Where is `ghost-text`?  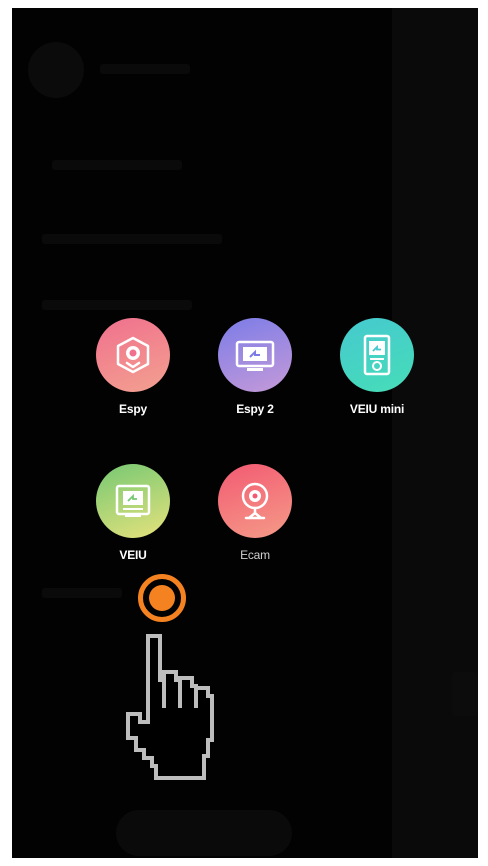
ghost-text is located at coordinates (465, 694).